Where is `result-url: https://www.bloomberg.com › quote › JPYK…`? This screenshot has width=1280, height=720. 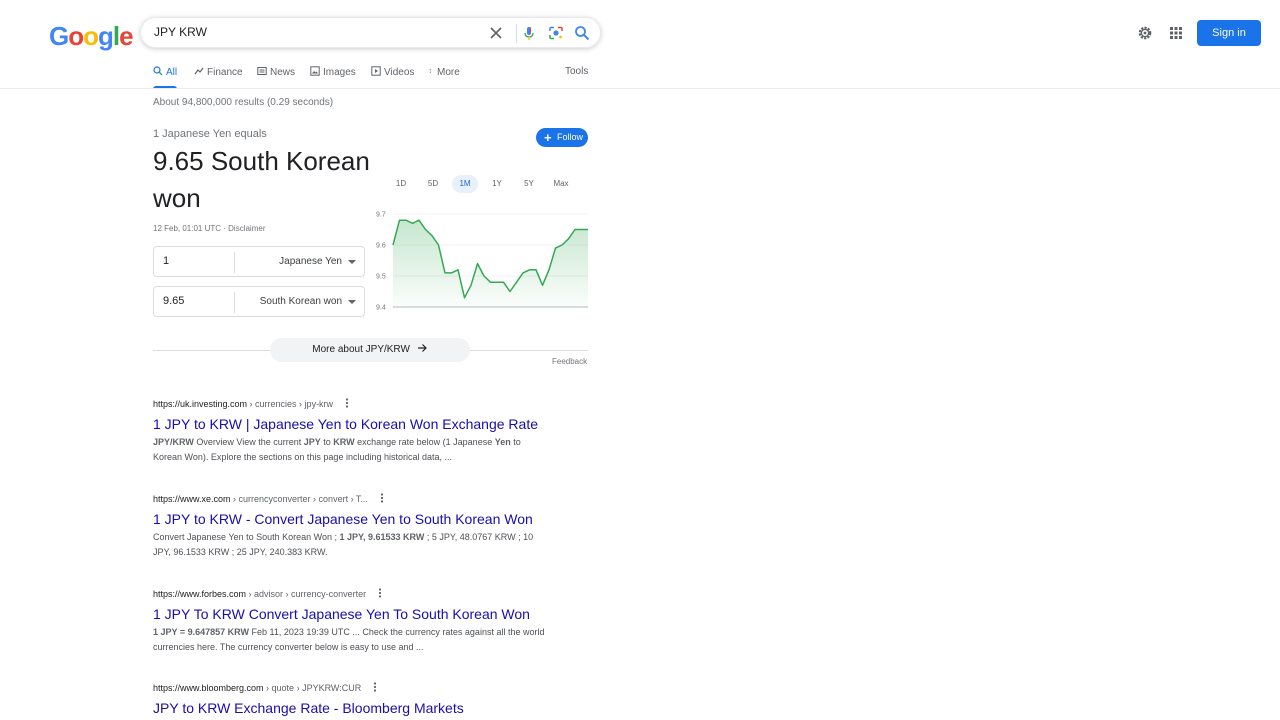 result-url: https://www.bloomberg.com › quote › JPYK… is located at coordinates (353, 687).